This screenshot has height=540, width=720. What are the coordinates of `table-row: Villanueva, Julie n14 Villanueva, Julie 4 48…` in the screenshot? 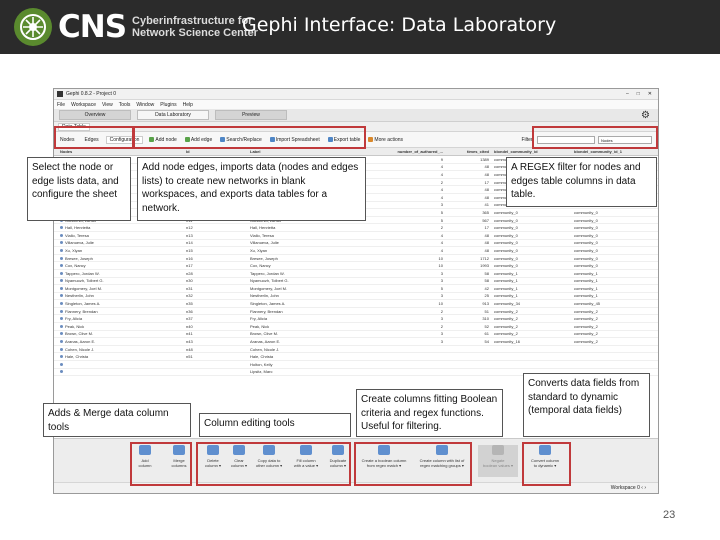 It's located at (356, 244).